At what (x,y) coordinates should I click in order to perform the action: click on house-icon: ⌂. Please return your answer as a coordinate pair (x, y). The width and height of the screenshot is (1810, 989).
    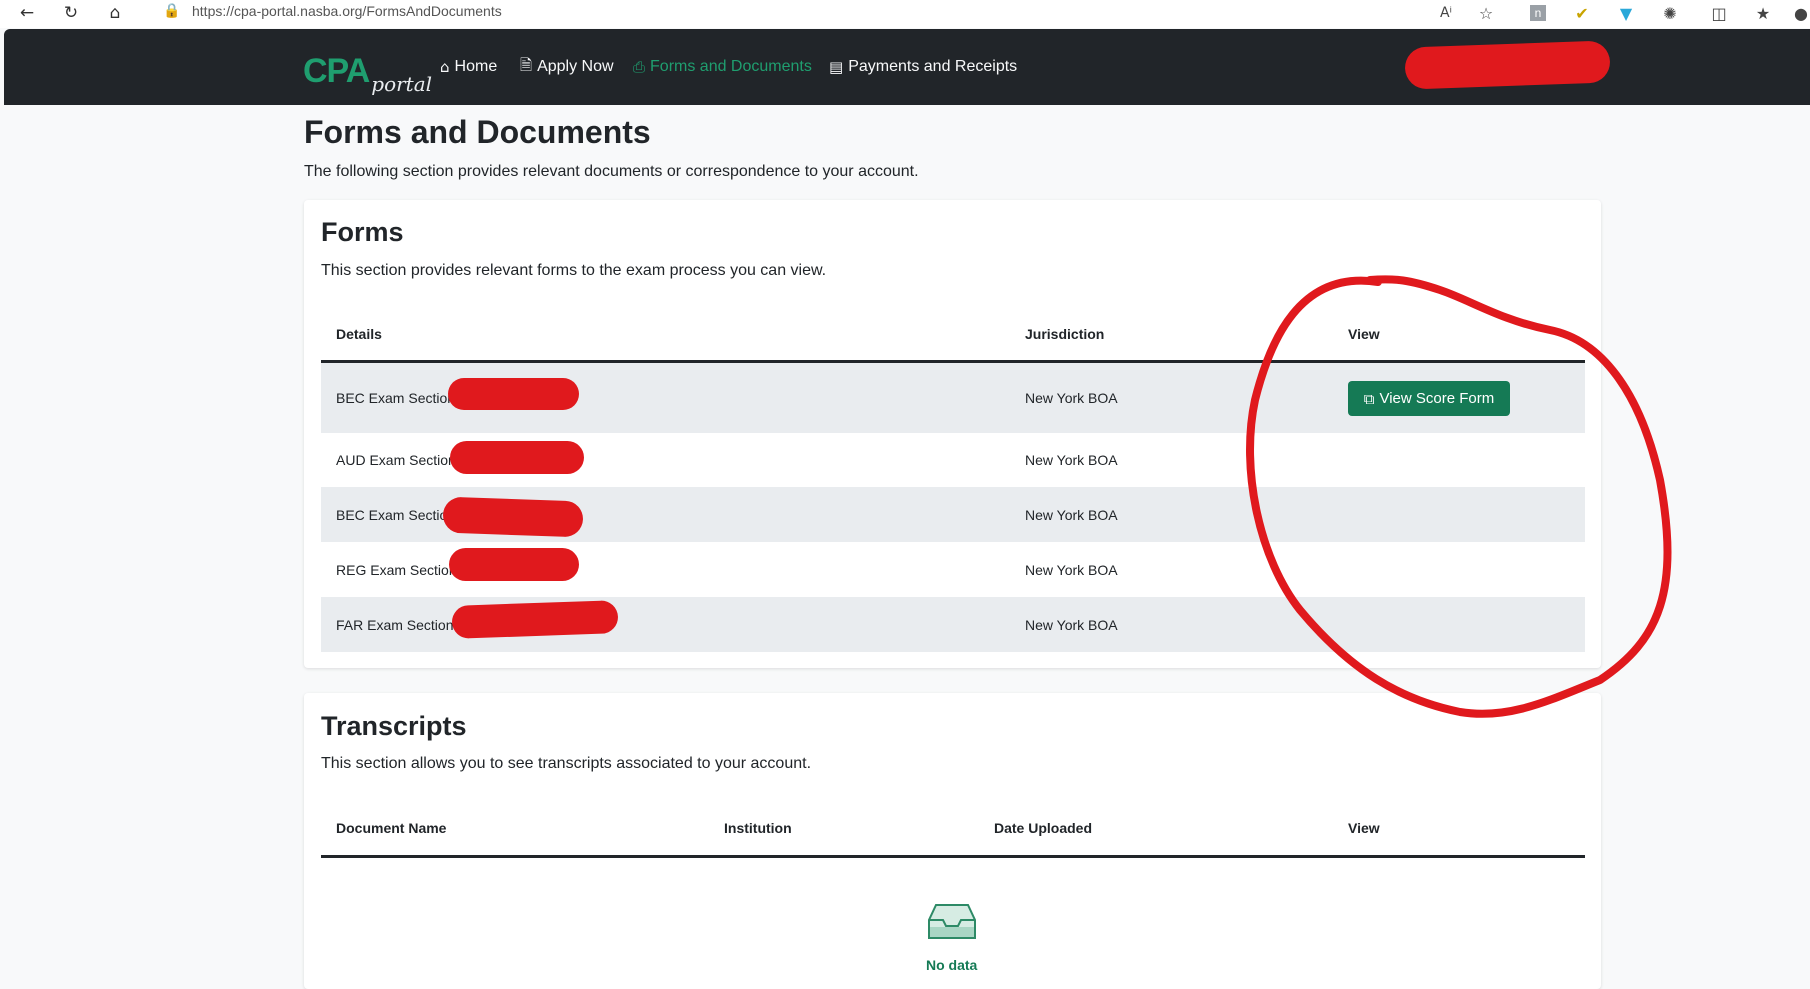
    Looking at the image, I should click on (445, 67).